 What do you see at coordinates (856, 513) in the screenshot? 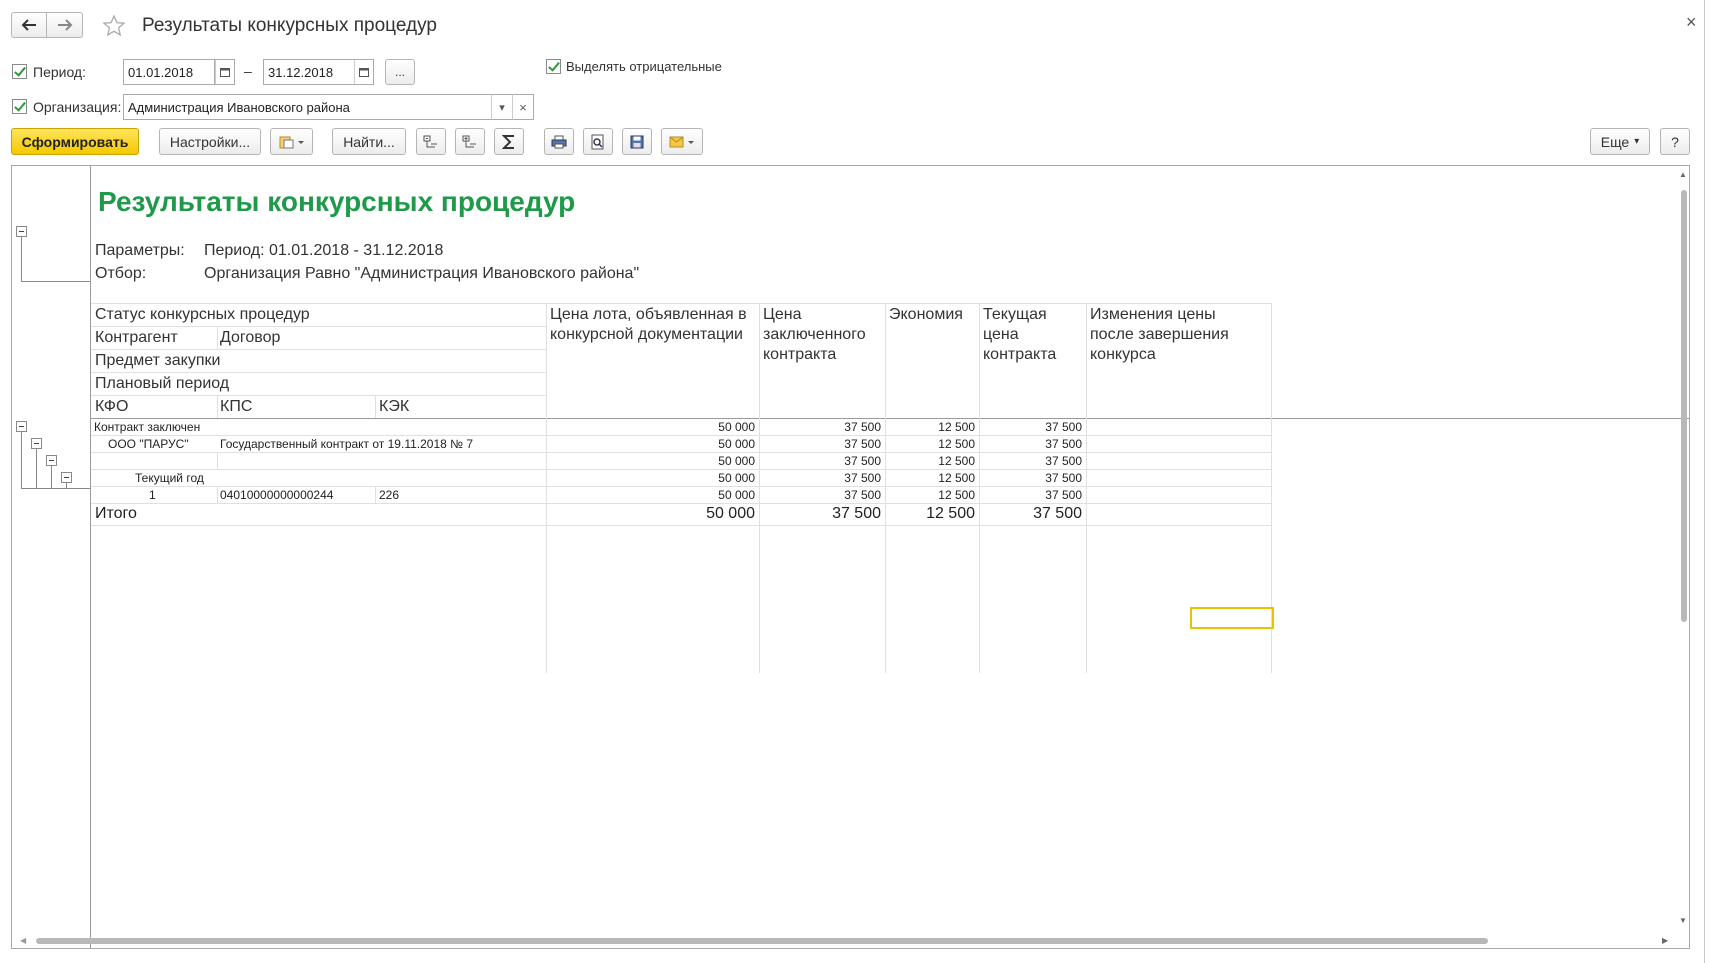
I see `total-contract-price: 37 500` at bounding box center [856, 513].